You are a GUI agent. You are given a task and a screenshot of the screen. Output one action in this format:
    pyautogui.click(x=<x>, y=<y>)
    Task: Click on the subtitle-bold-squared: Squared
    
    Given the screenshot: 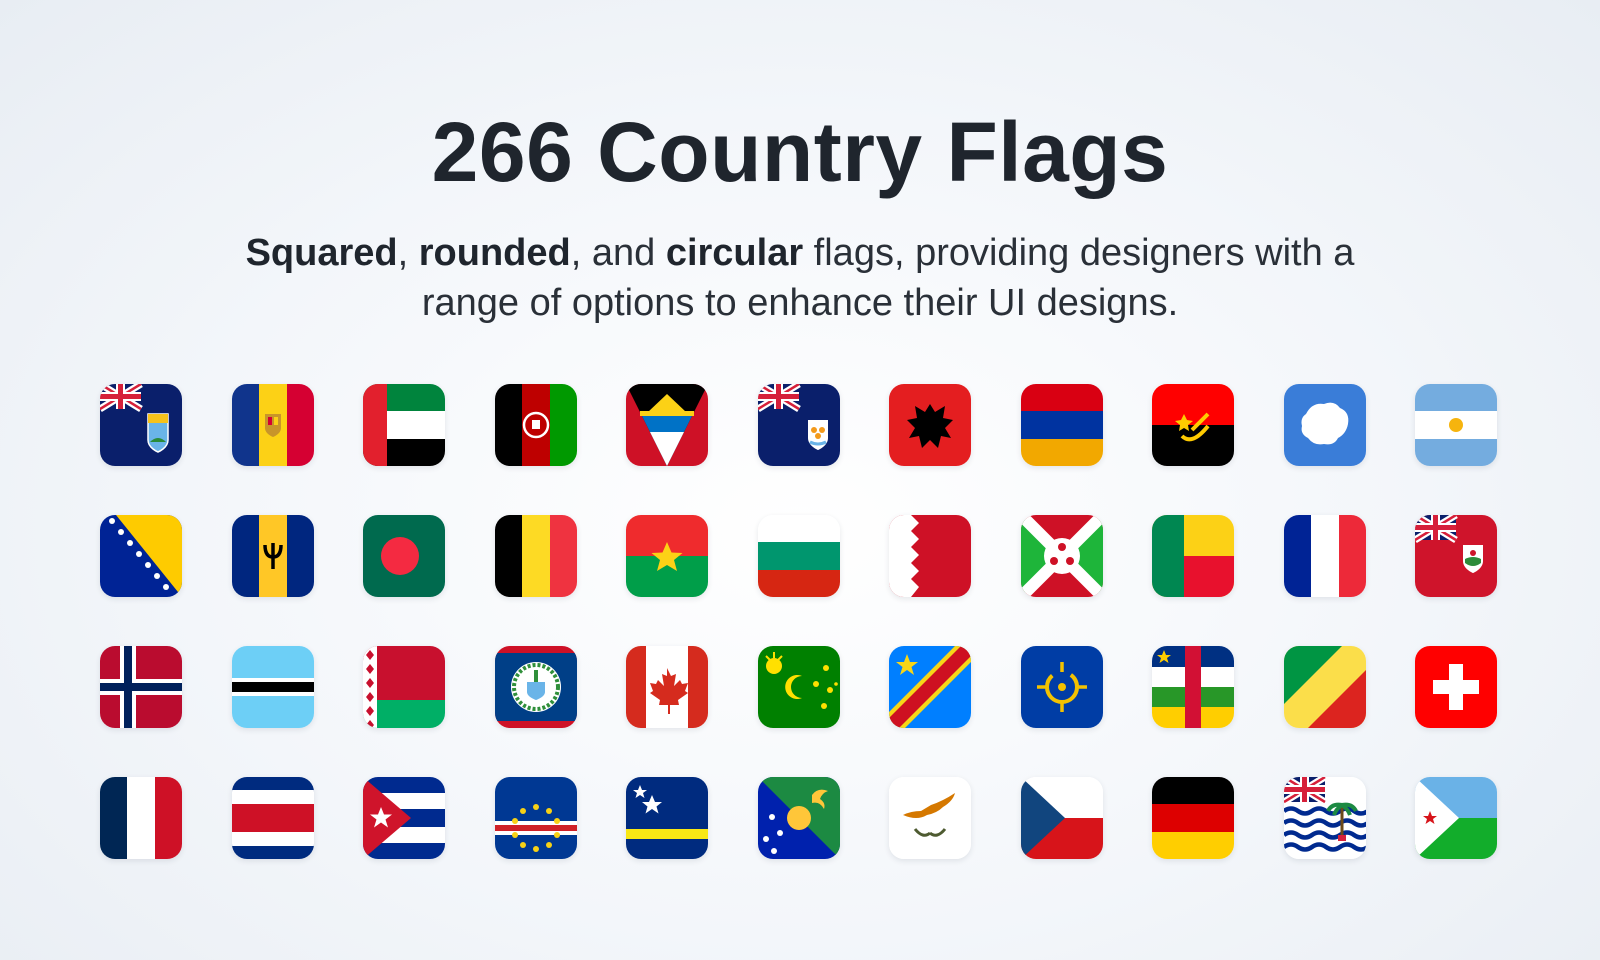 What is the action you would take?
    pyautogui.click(x=321, y=253)
    